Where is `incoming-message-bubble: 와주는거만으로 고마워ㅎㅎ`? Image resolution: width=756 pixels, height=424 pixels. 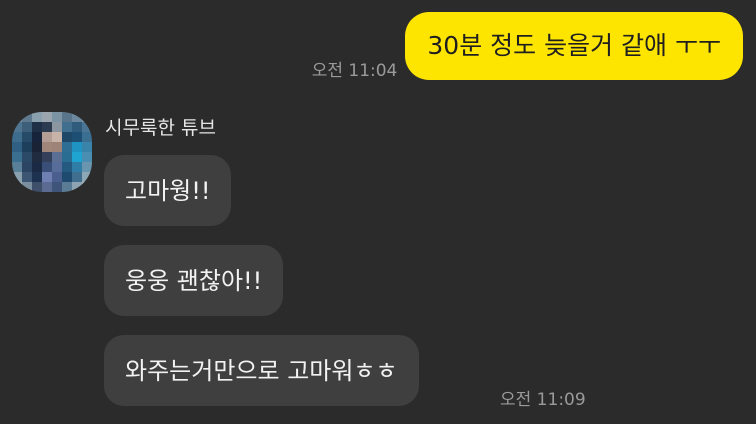
incoming-message-bubble: 와주는거만으로 고마워ㅎㅎ is located at coordinates (261, 370).